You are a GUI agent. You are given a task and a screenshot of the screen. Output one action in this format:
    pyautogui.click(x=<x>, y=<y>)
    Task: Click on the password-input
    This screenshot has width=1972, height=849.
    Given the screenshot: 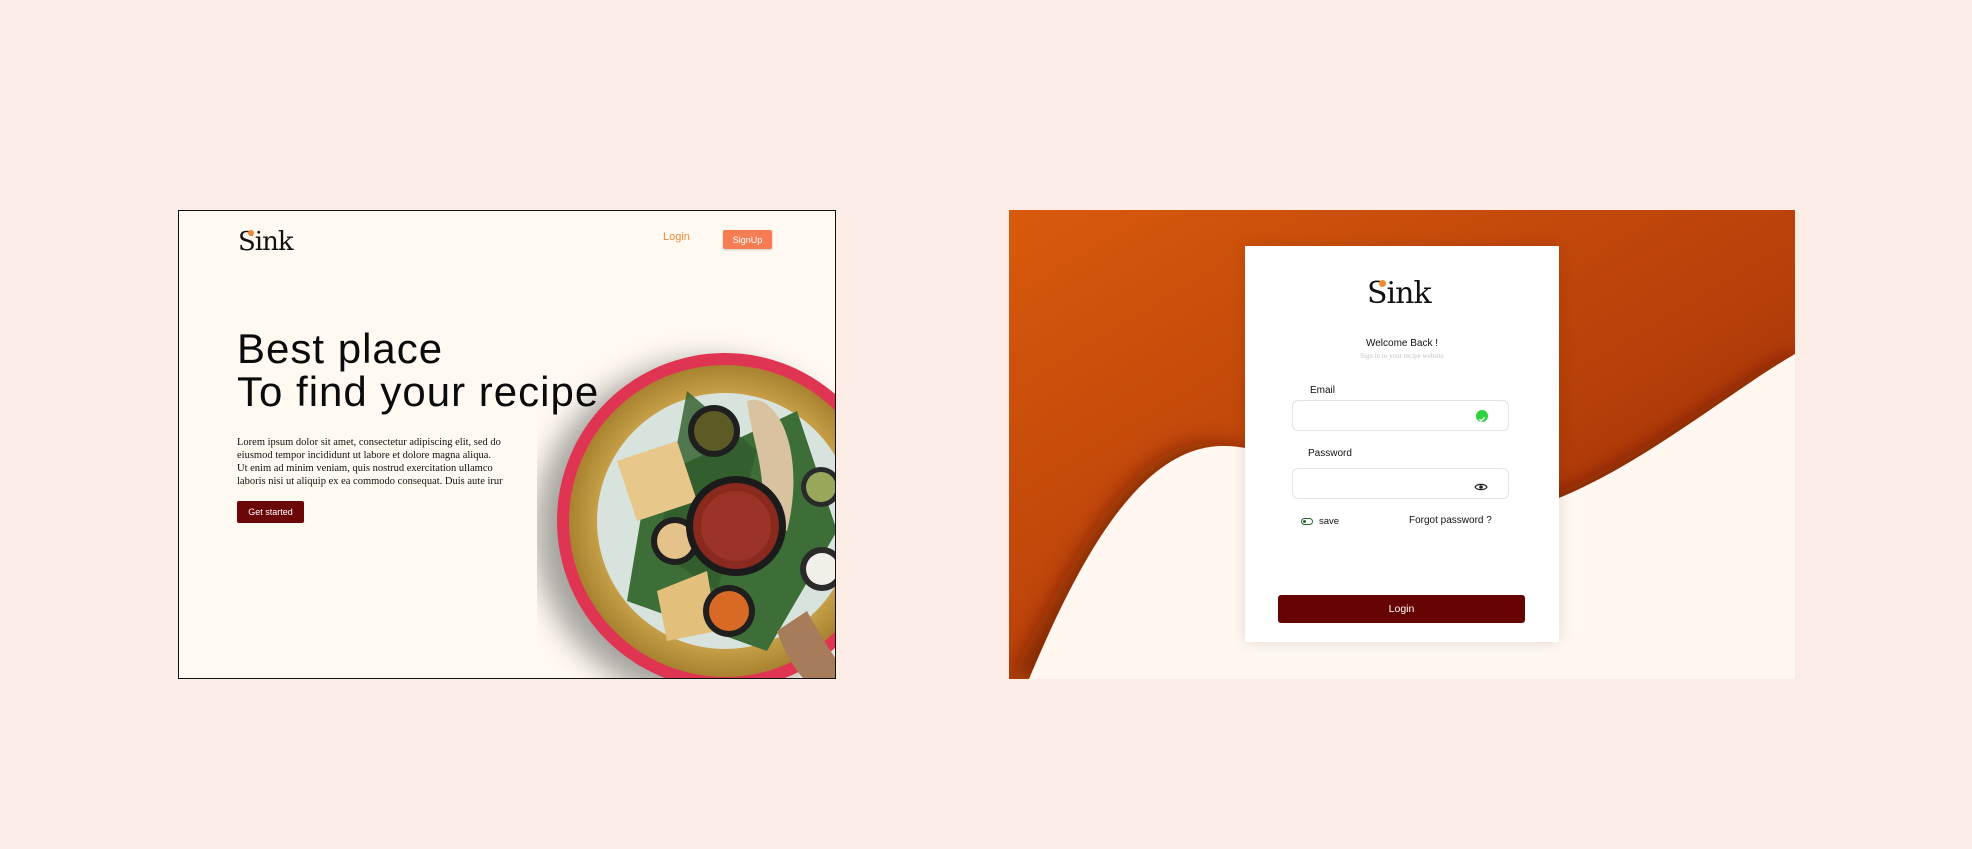 What is the action you would take?
    pyautogui.click(x=1388, y=483)
    